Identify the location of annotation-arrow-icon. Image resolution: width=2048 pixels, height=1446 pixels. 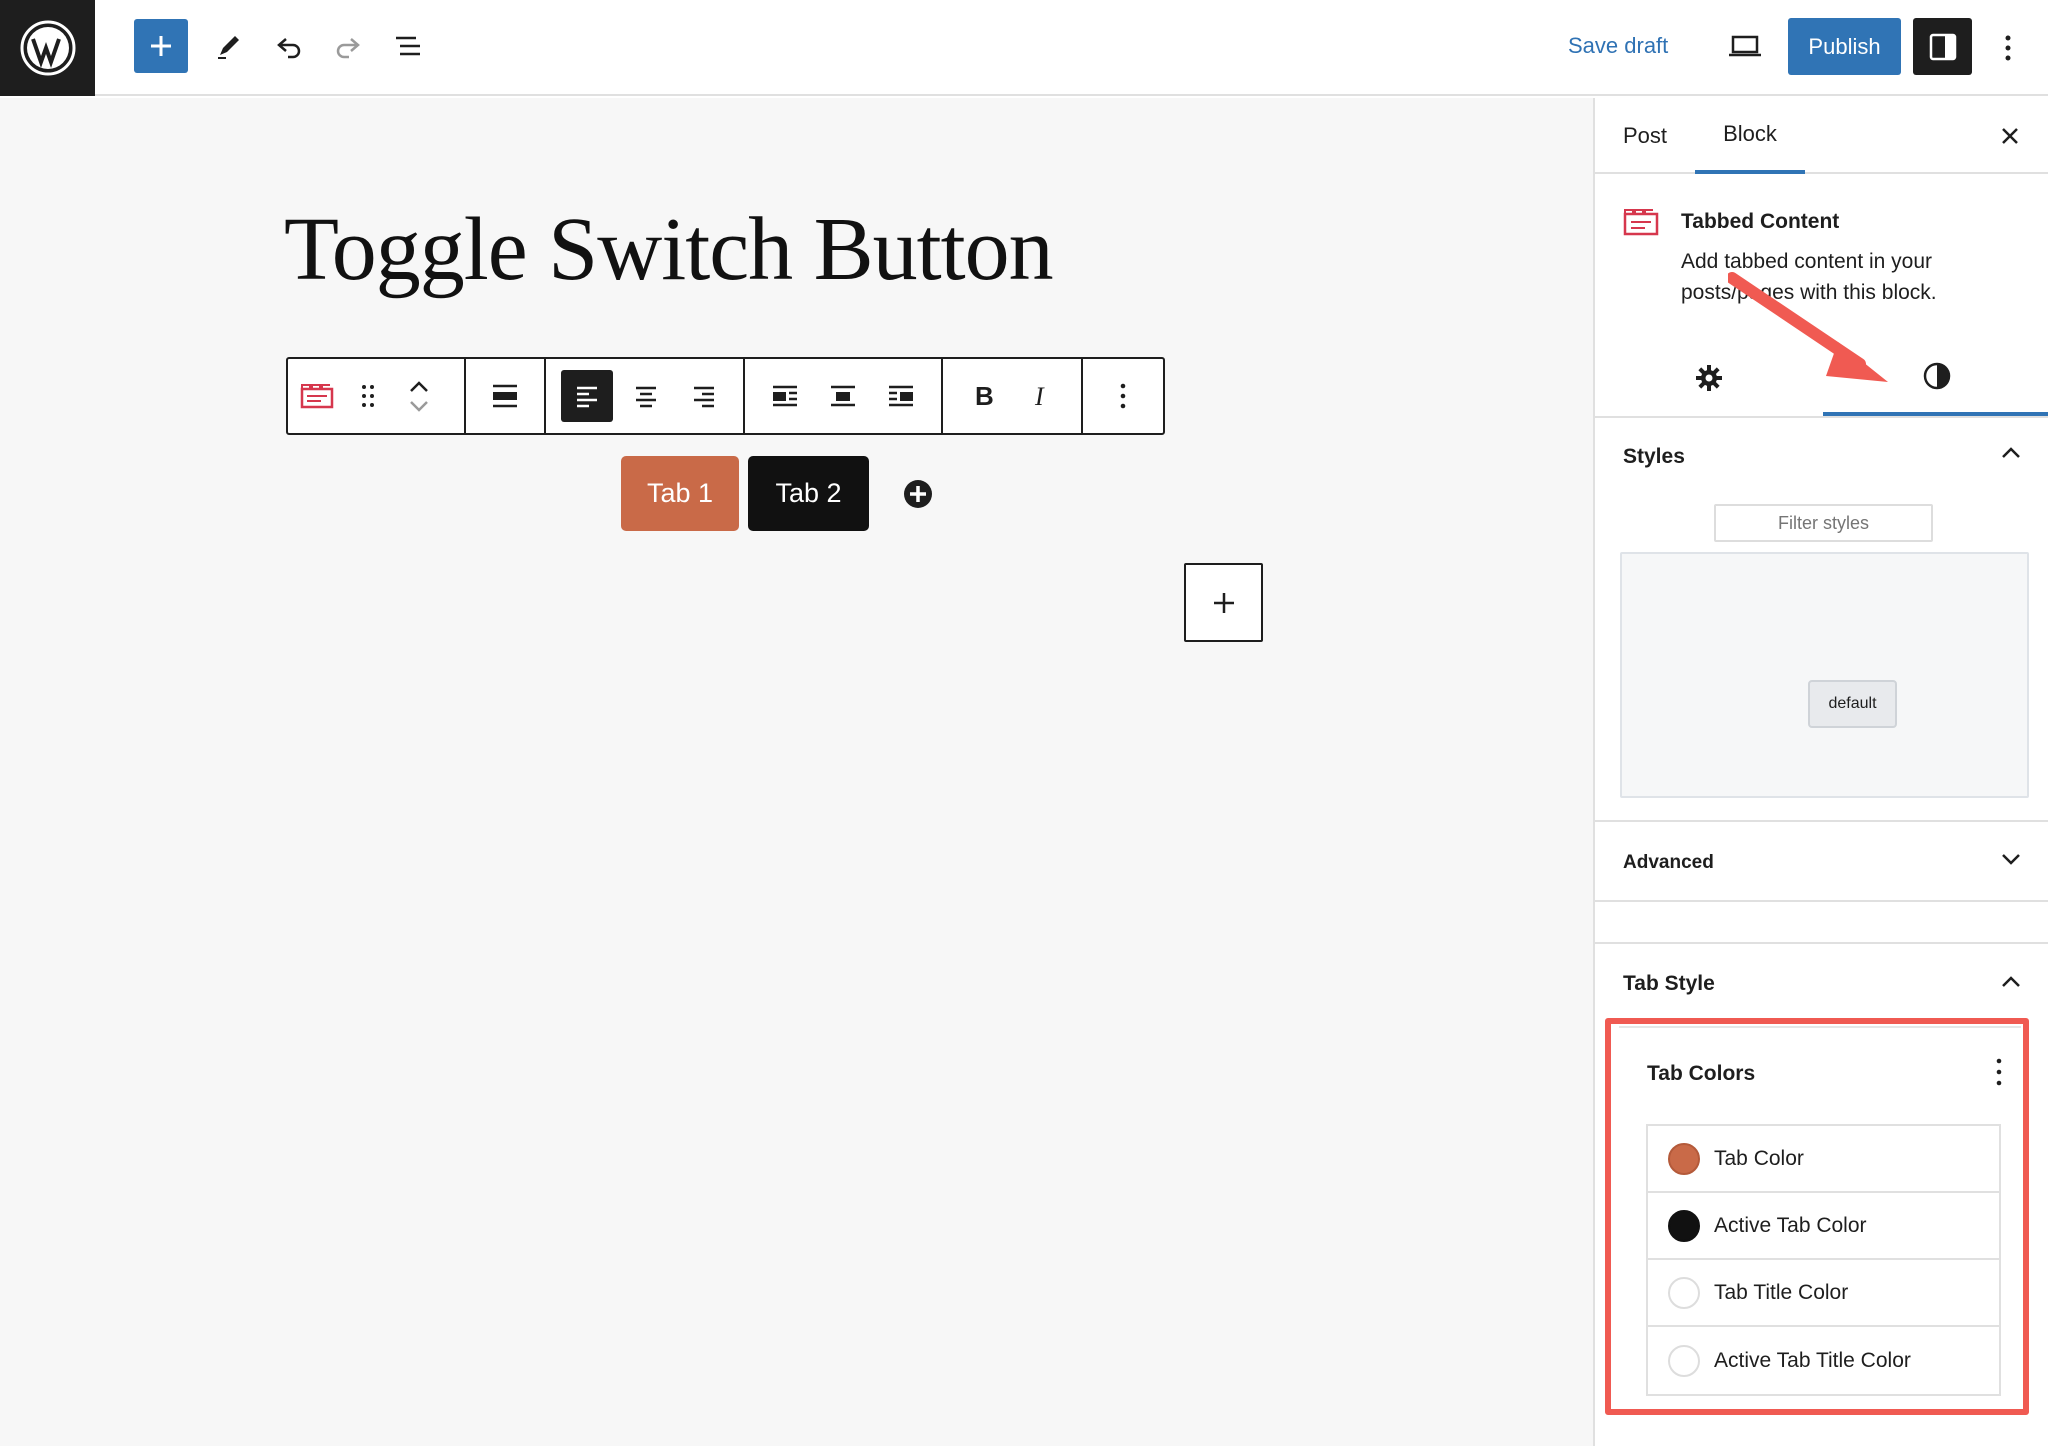
(1808, 327).